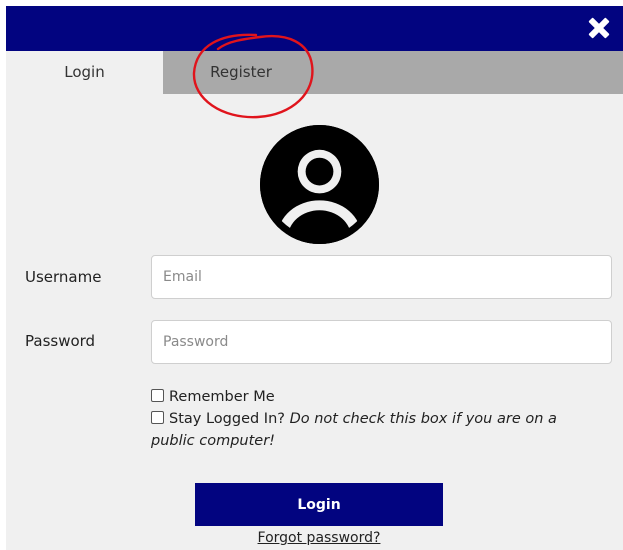 The height and width of the screenshot is (550, 623). Describe the element at coordinates (60, 341) in the screenshot. I see `password-label: Password` at that location.